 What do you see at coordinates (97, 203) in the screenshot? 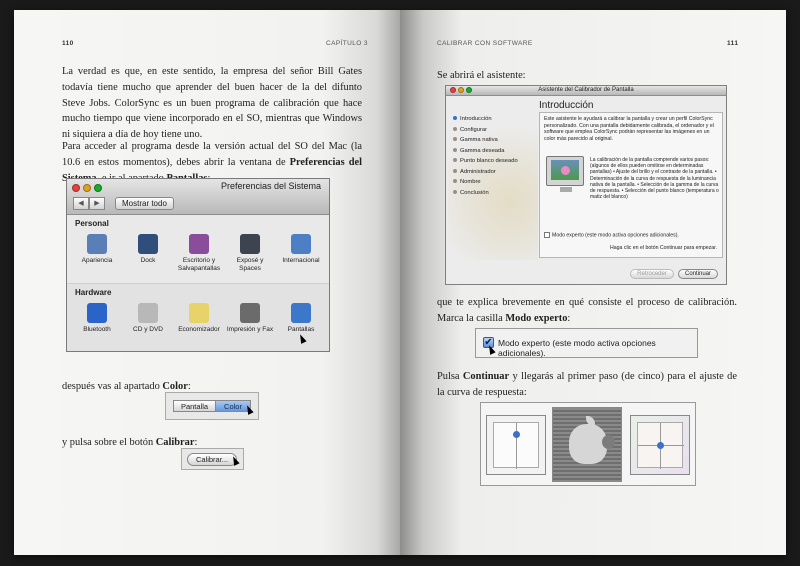
I see `forward-arrow-icon: ▶` at bounding box center [97, 203].